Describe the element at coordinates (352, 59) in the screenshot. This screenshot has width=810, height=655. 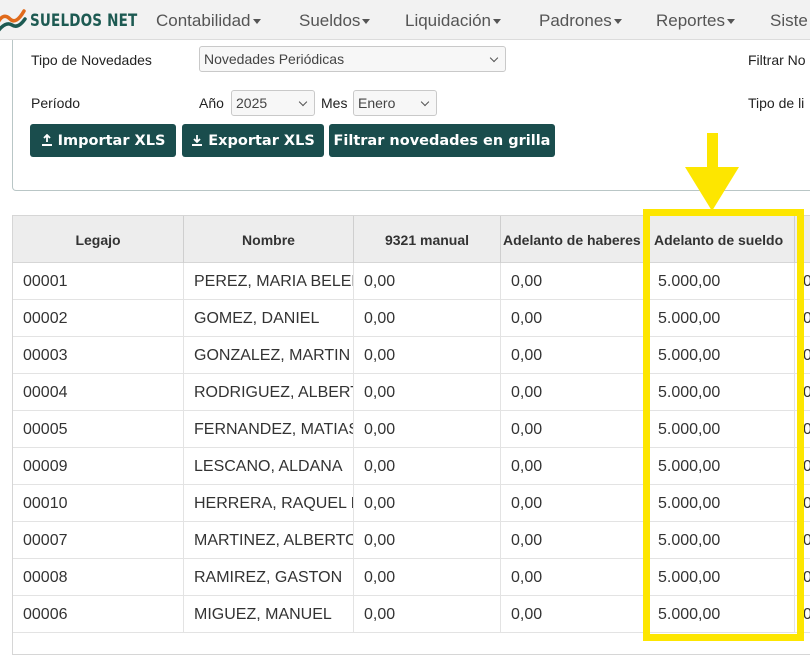
I see `tipo-novedades-select: Novedades Periódicas` at that location.